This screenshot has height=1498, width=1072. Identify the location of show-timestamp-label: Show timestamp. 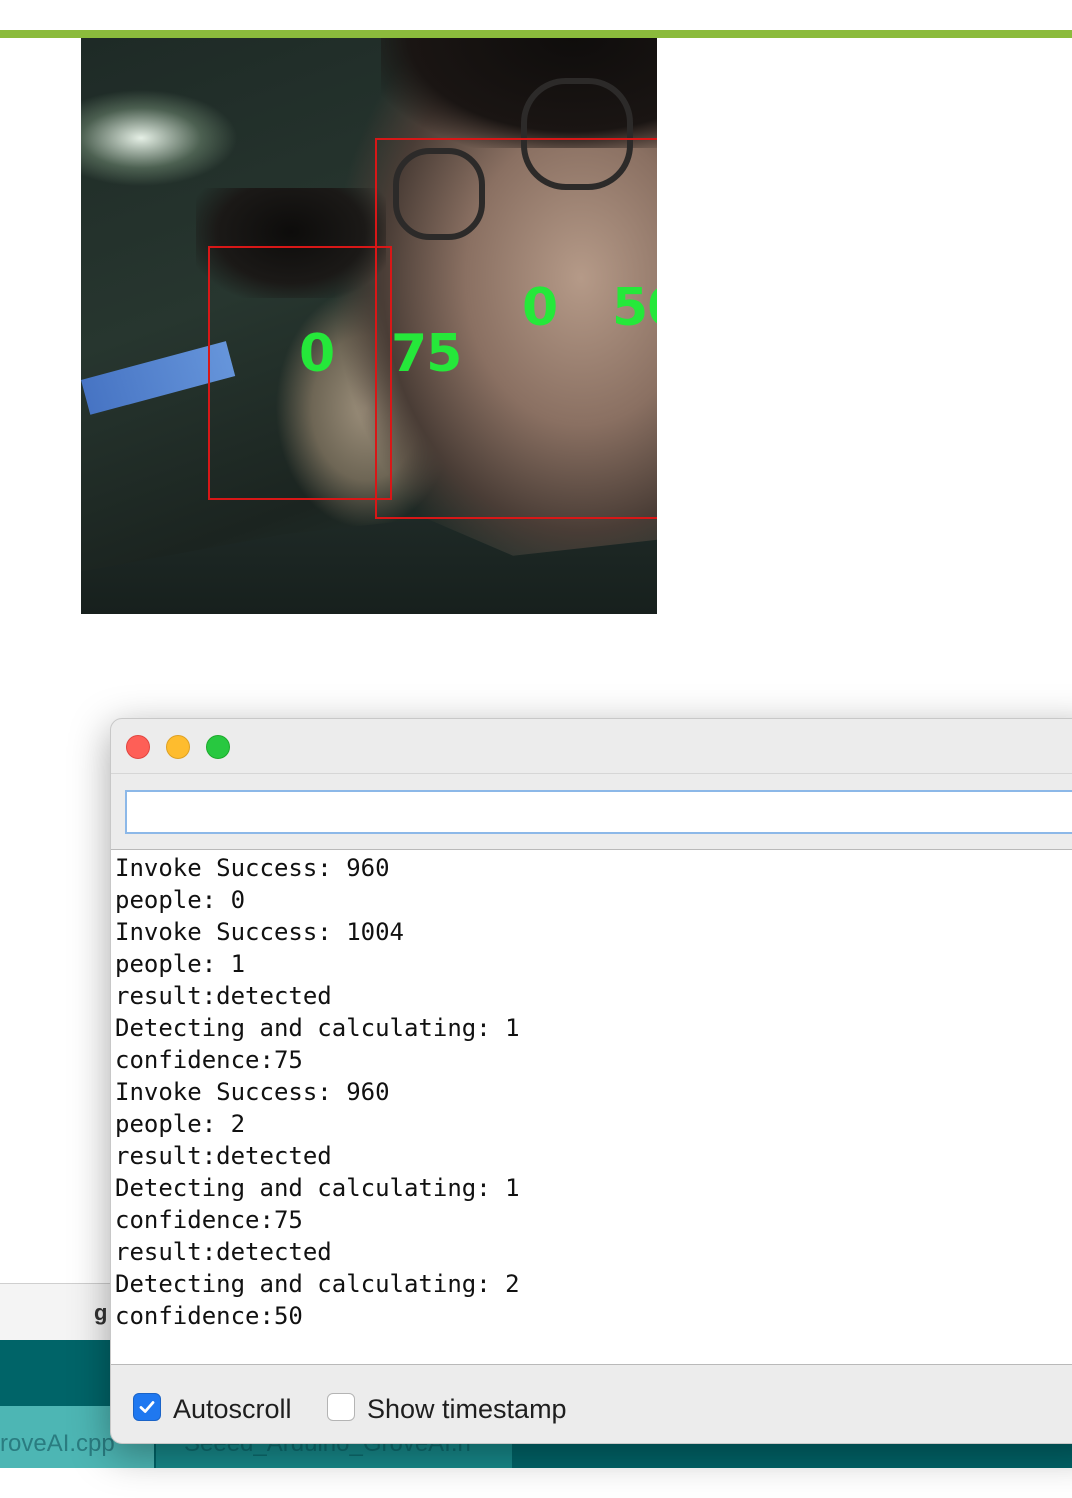
(467, 1409).